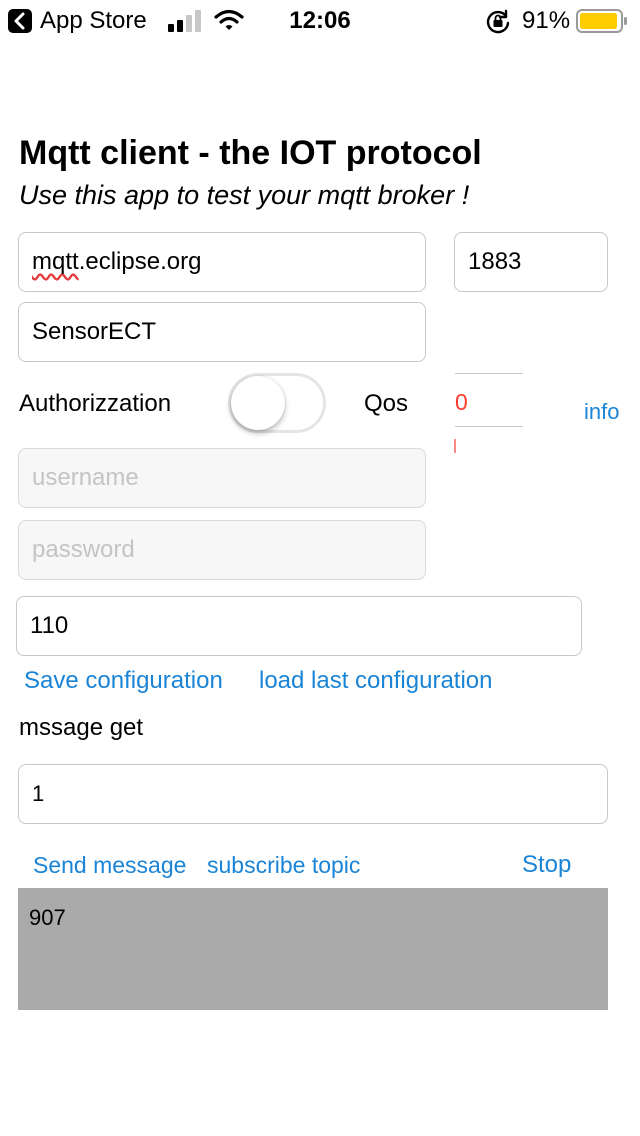 The image size is (640, 1136). What do you see at coordinates (495, 261) in the screenshot?
I see `port-input-value: 1883` at bounding box center [495, 261].